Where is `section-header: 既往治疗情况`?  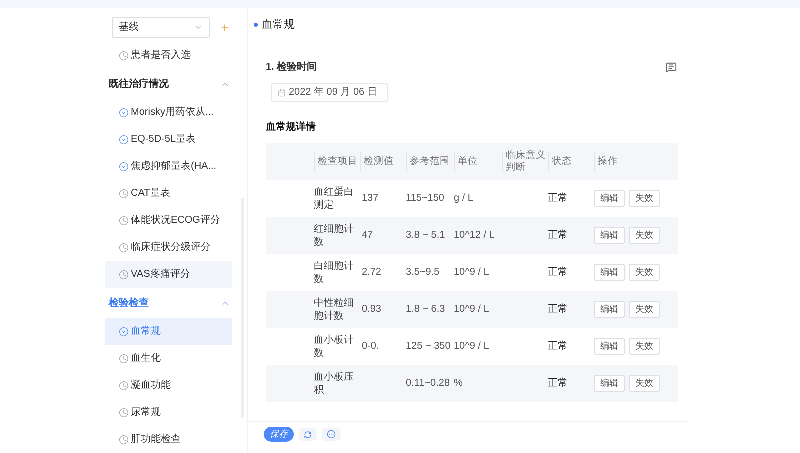 section-header: 既往治疗情况 is located at coordinates (168, 84).